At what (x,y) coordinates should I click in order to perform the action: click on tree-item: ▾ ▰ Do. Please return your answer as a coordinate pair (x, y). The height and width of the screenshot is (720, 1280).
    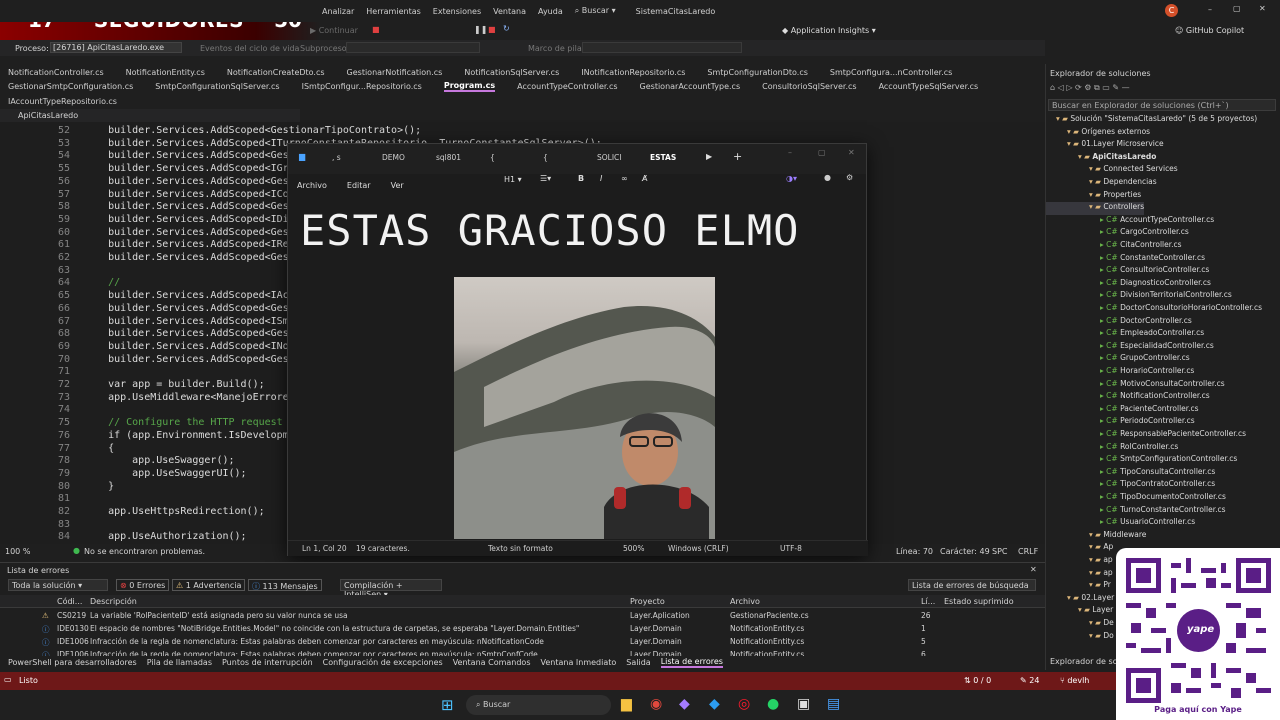
    Looking at the image, I should click on (1080, 637).